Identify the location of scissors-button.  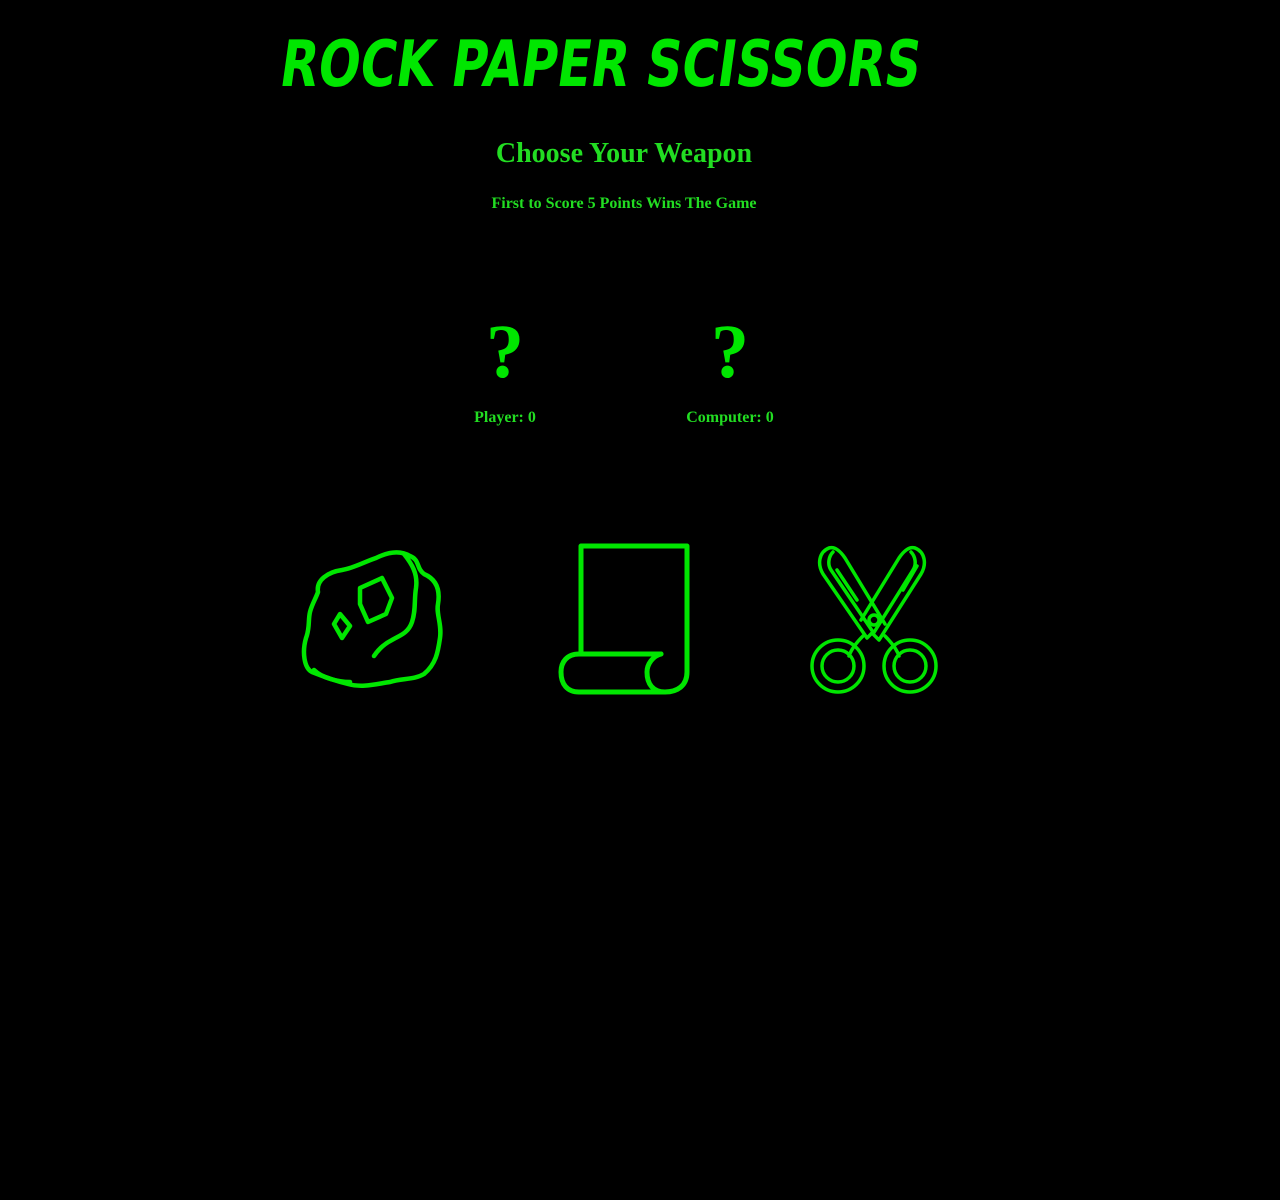
(875, 620).